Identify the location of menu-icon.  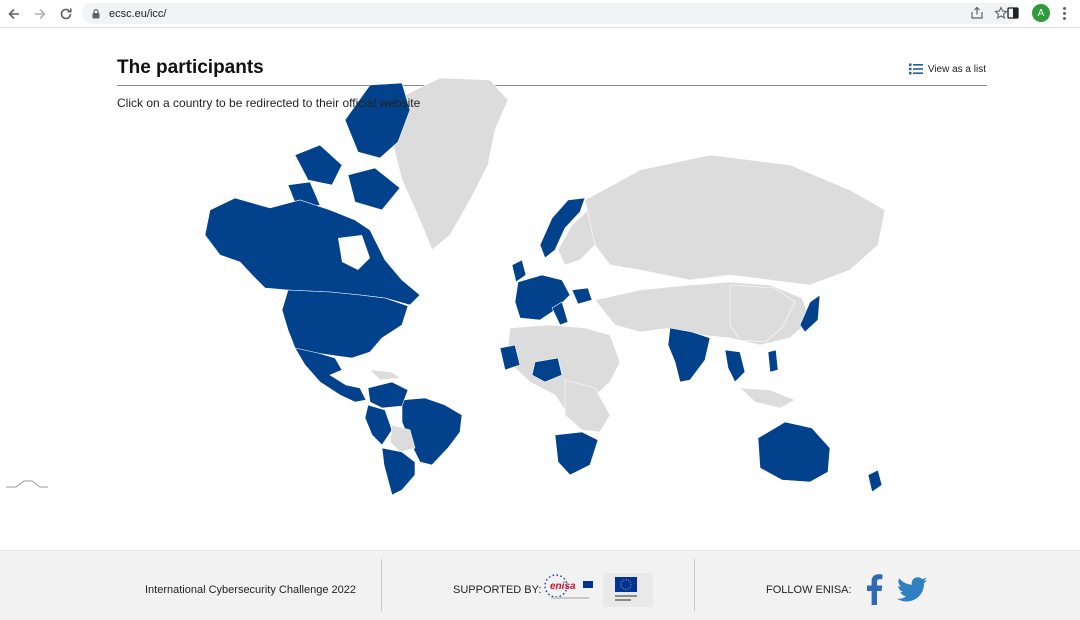
(1064, 13).